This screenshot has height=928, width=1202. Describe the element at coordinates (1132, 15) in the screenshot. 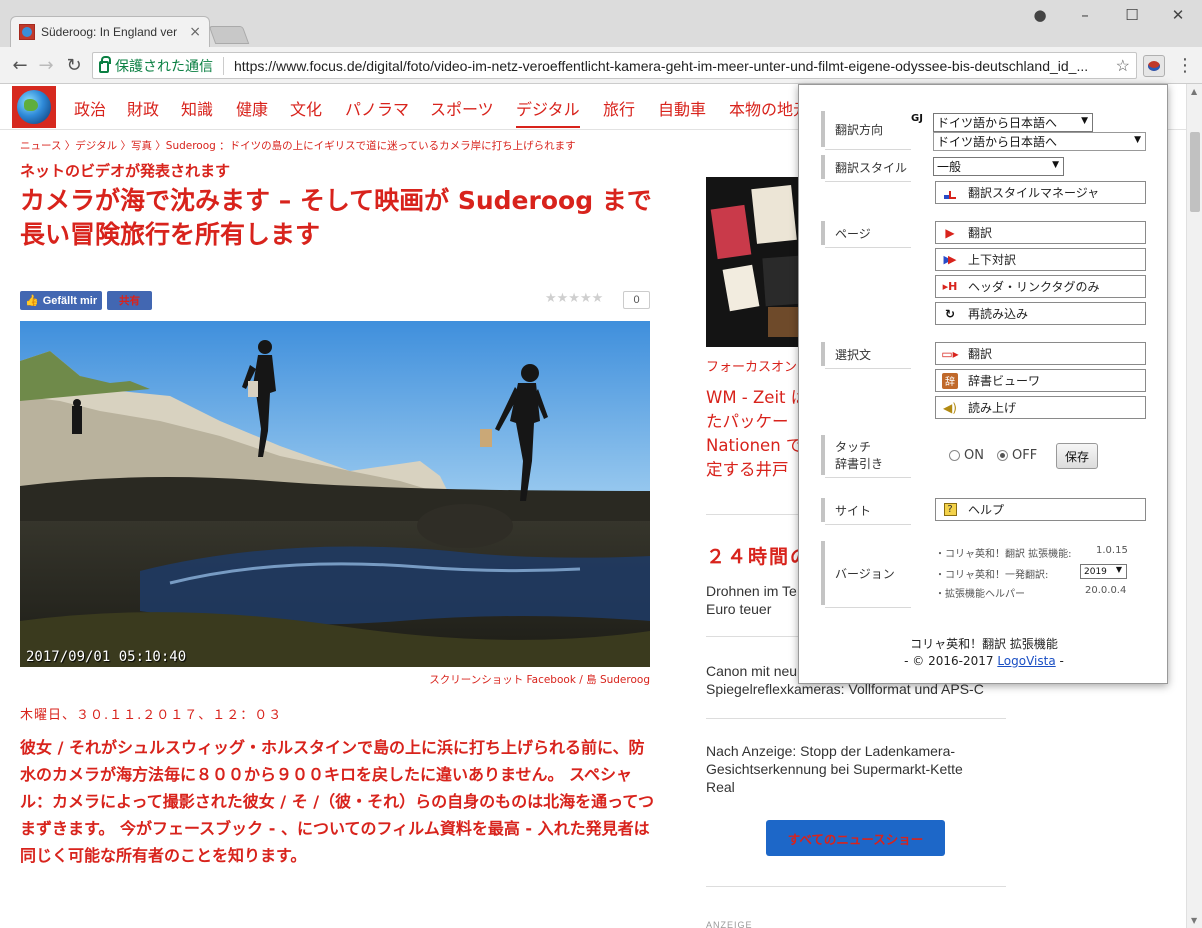

I see `maximize-icon: ☐` at that location.